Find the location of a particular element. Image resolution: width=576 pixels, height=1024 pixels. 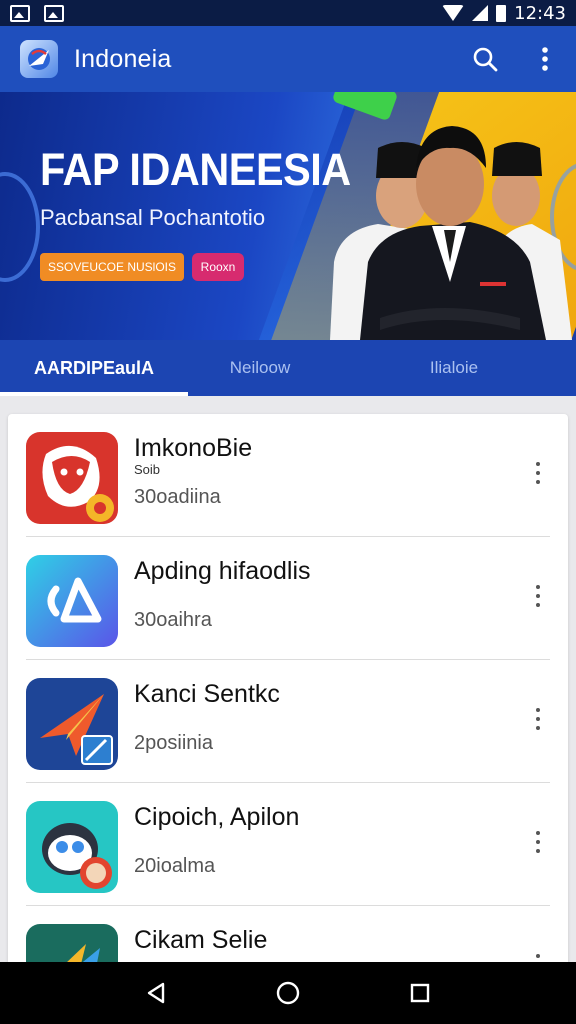

status-time: 12:43 is located at coordinates (540, 13).